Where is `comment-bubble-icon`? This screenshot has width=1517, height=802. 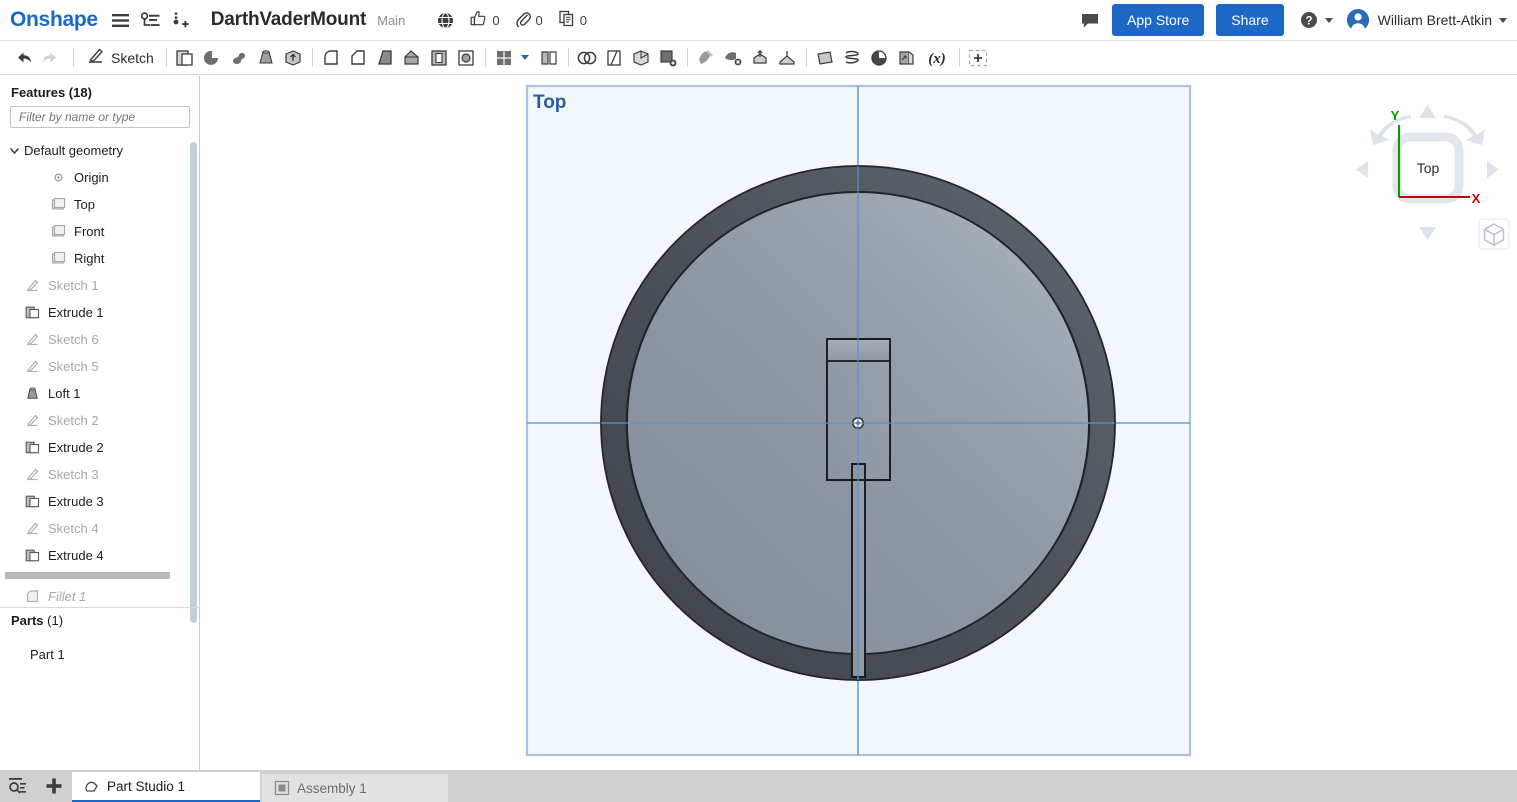
comment-bubble-icon is located at coordinates (1090, 20).